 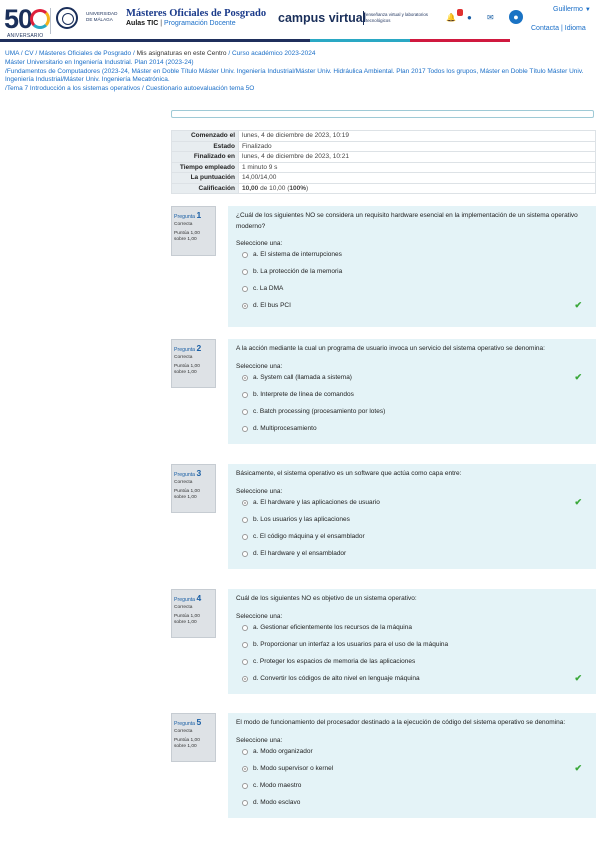 What do you see at coordinates (572, 9) in the screenshot?
I see `user-menu: Guillermo ▼` at bounding box center [572, 9].